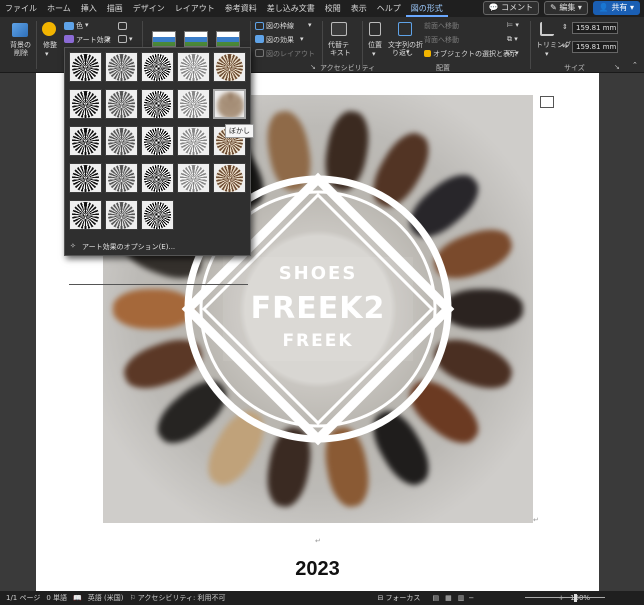 This screenshot has height=605, width=644. Describe the element at coordinates (333, 8) in the screenshot. I see `tab-8: 校閲` at that location.